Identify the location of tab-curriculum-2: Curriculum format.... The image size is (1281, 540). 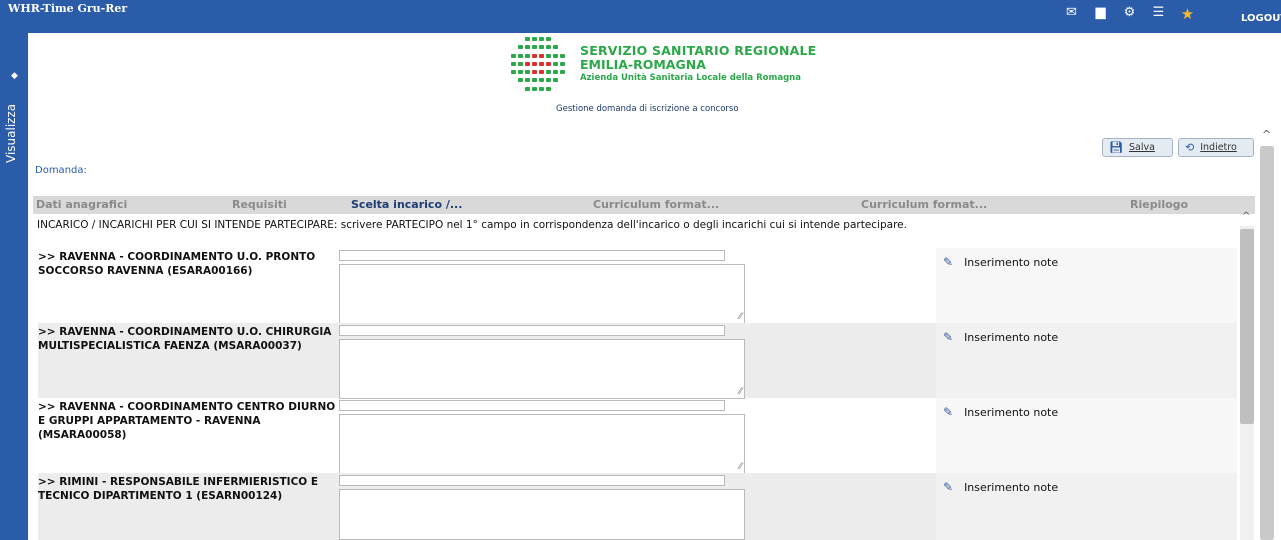
(924, 204).